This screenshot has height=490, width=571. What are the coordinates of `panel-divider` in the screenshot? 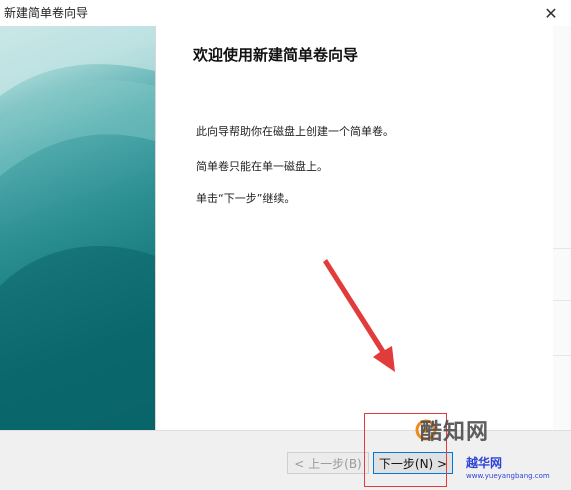 It's located at (155, 228).